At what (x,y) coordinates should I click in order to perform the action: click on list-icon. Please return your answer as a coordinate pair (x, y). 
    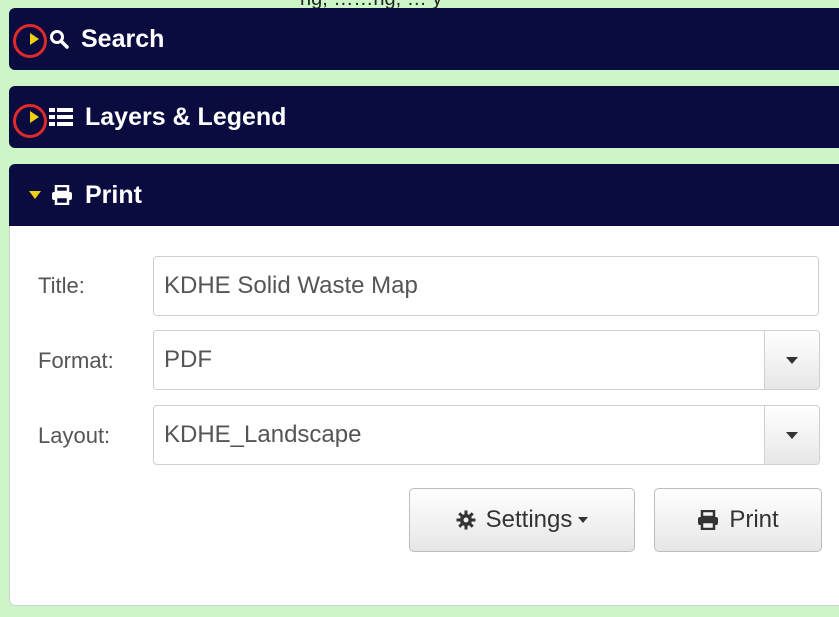
    Looking at the image, I should click on (61, 117).